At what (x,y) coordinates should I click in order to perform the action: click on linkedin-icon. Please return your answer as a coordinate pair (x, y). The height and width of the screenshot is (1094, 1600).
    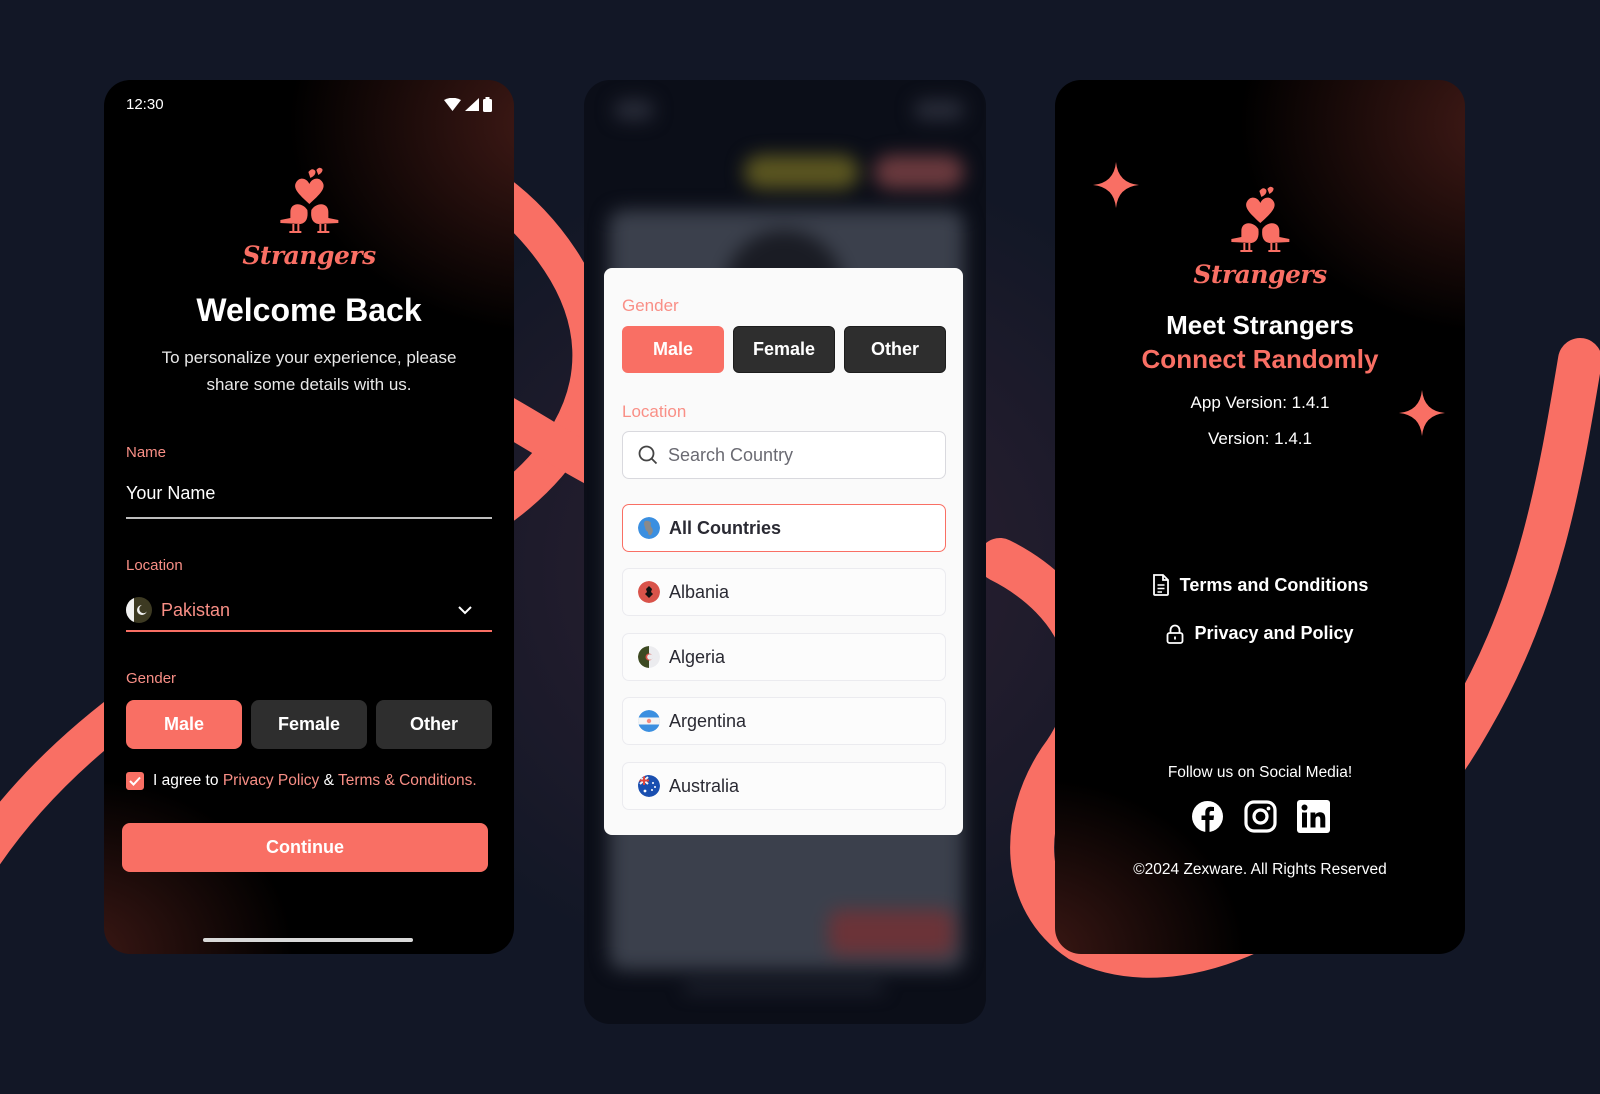
    Looking at the image, I should click on (1313, 816).